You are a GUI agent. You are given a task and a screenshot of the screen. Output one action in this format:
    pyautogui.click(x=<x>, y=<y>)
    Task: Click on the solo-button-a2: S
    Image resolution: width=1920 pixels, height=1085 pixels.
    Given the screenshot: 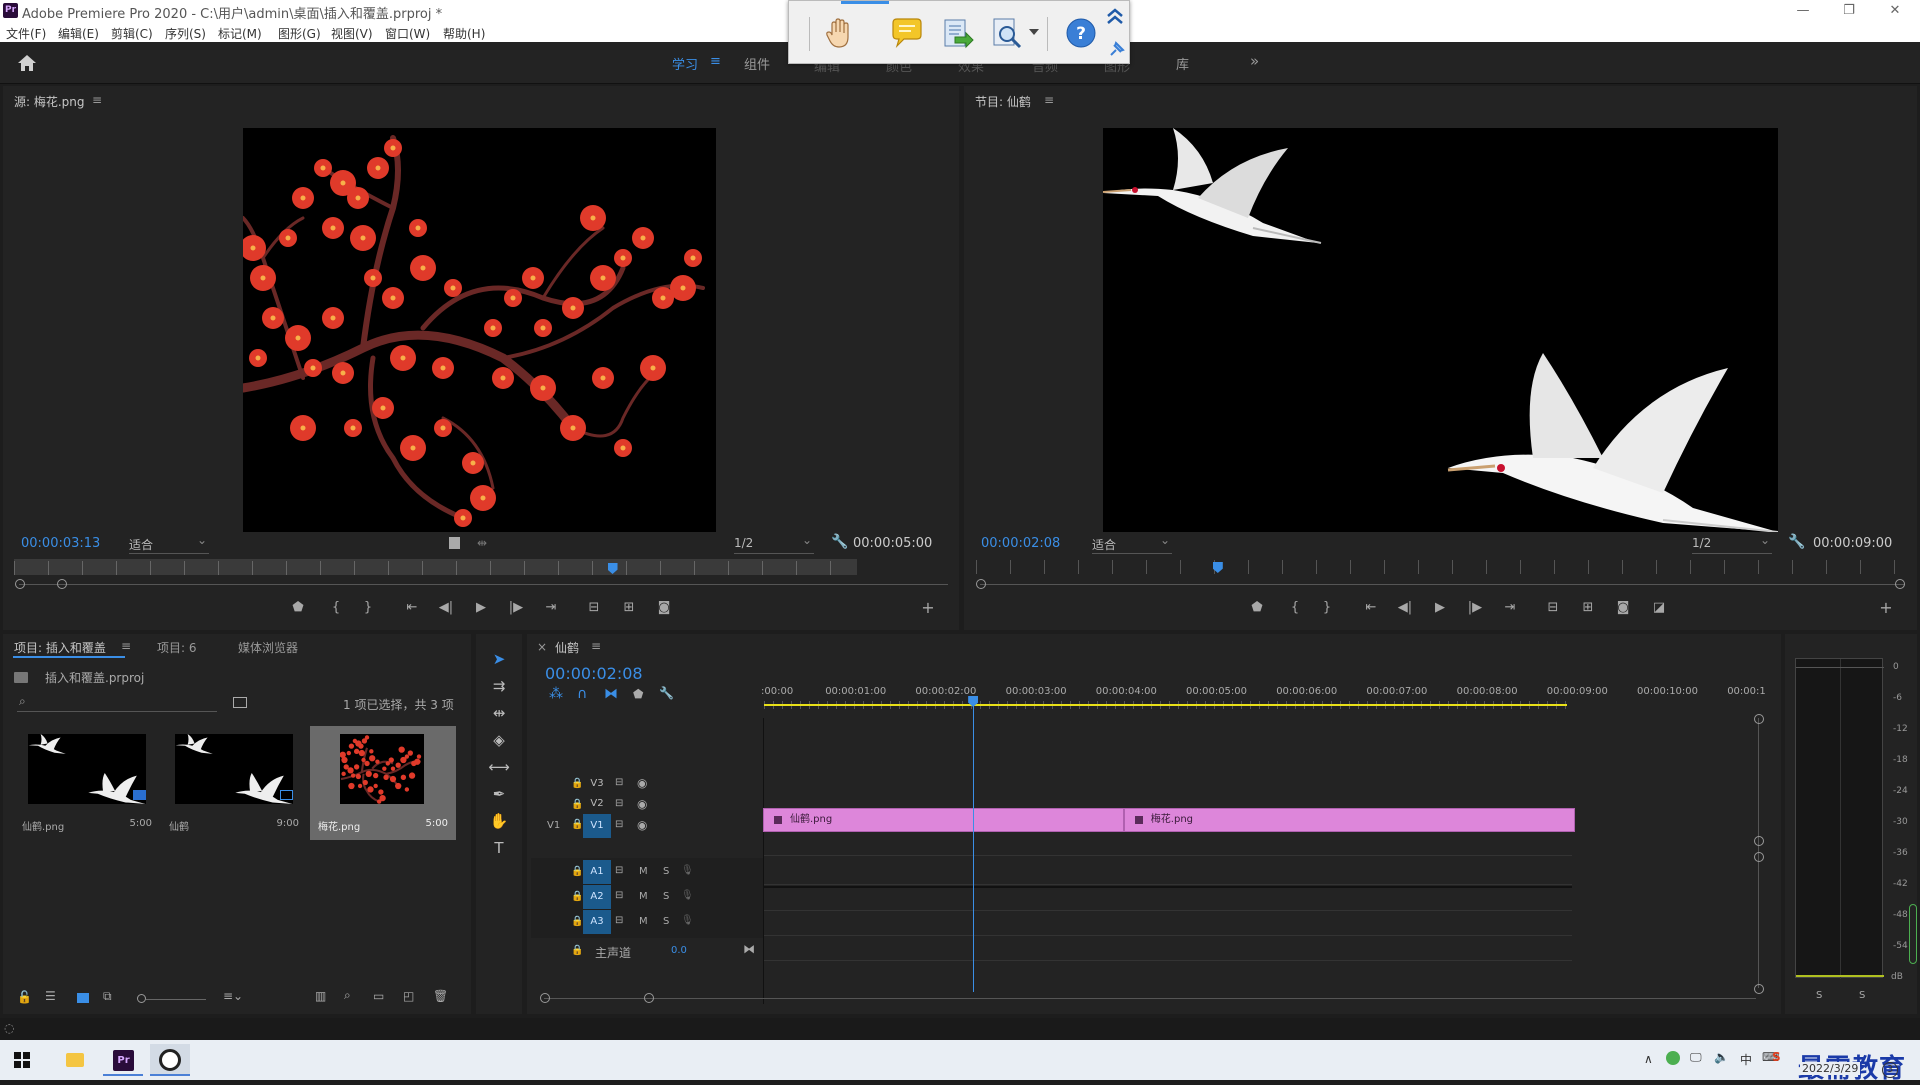 What is the action you would take?
    pyautogui.click(x=666, y=896)
    